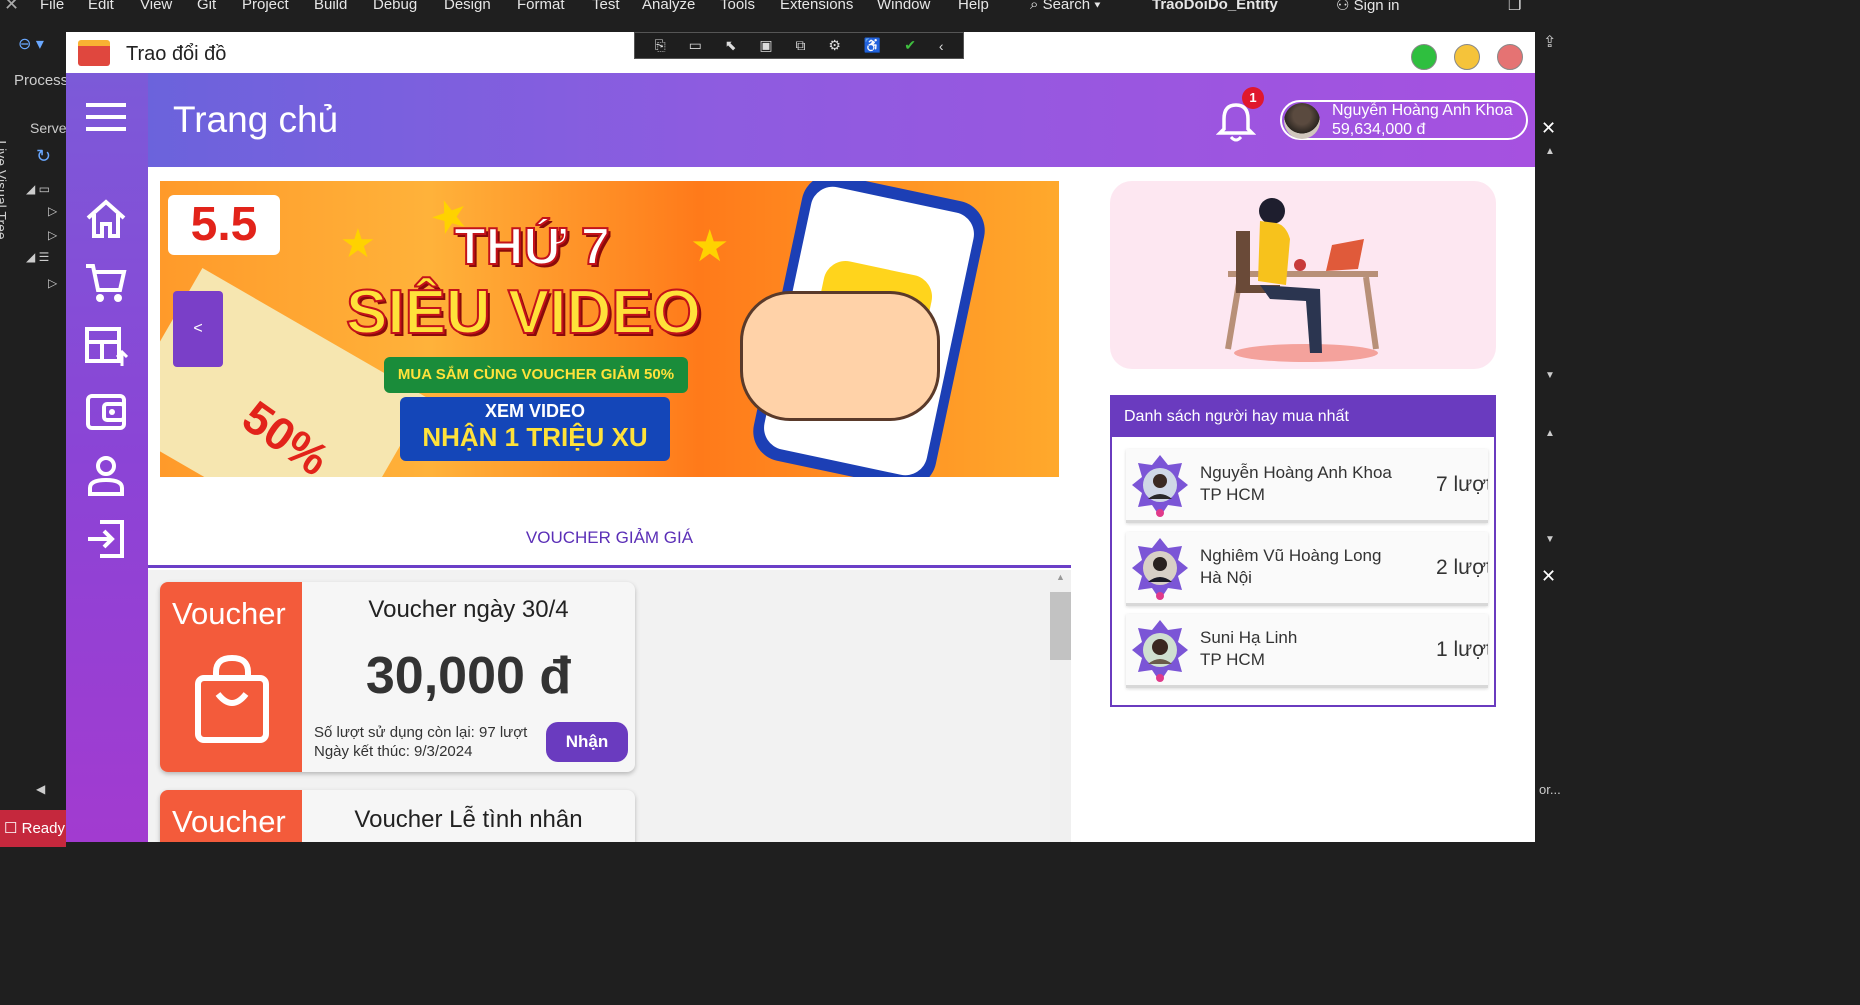 The image size is (1860, 1005). I want to click on banner-headline-2: SIÊU VIDEO, so click(523, 312).